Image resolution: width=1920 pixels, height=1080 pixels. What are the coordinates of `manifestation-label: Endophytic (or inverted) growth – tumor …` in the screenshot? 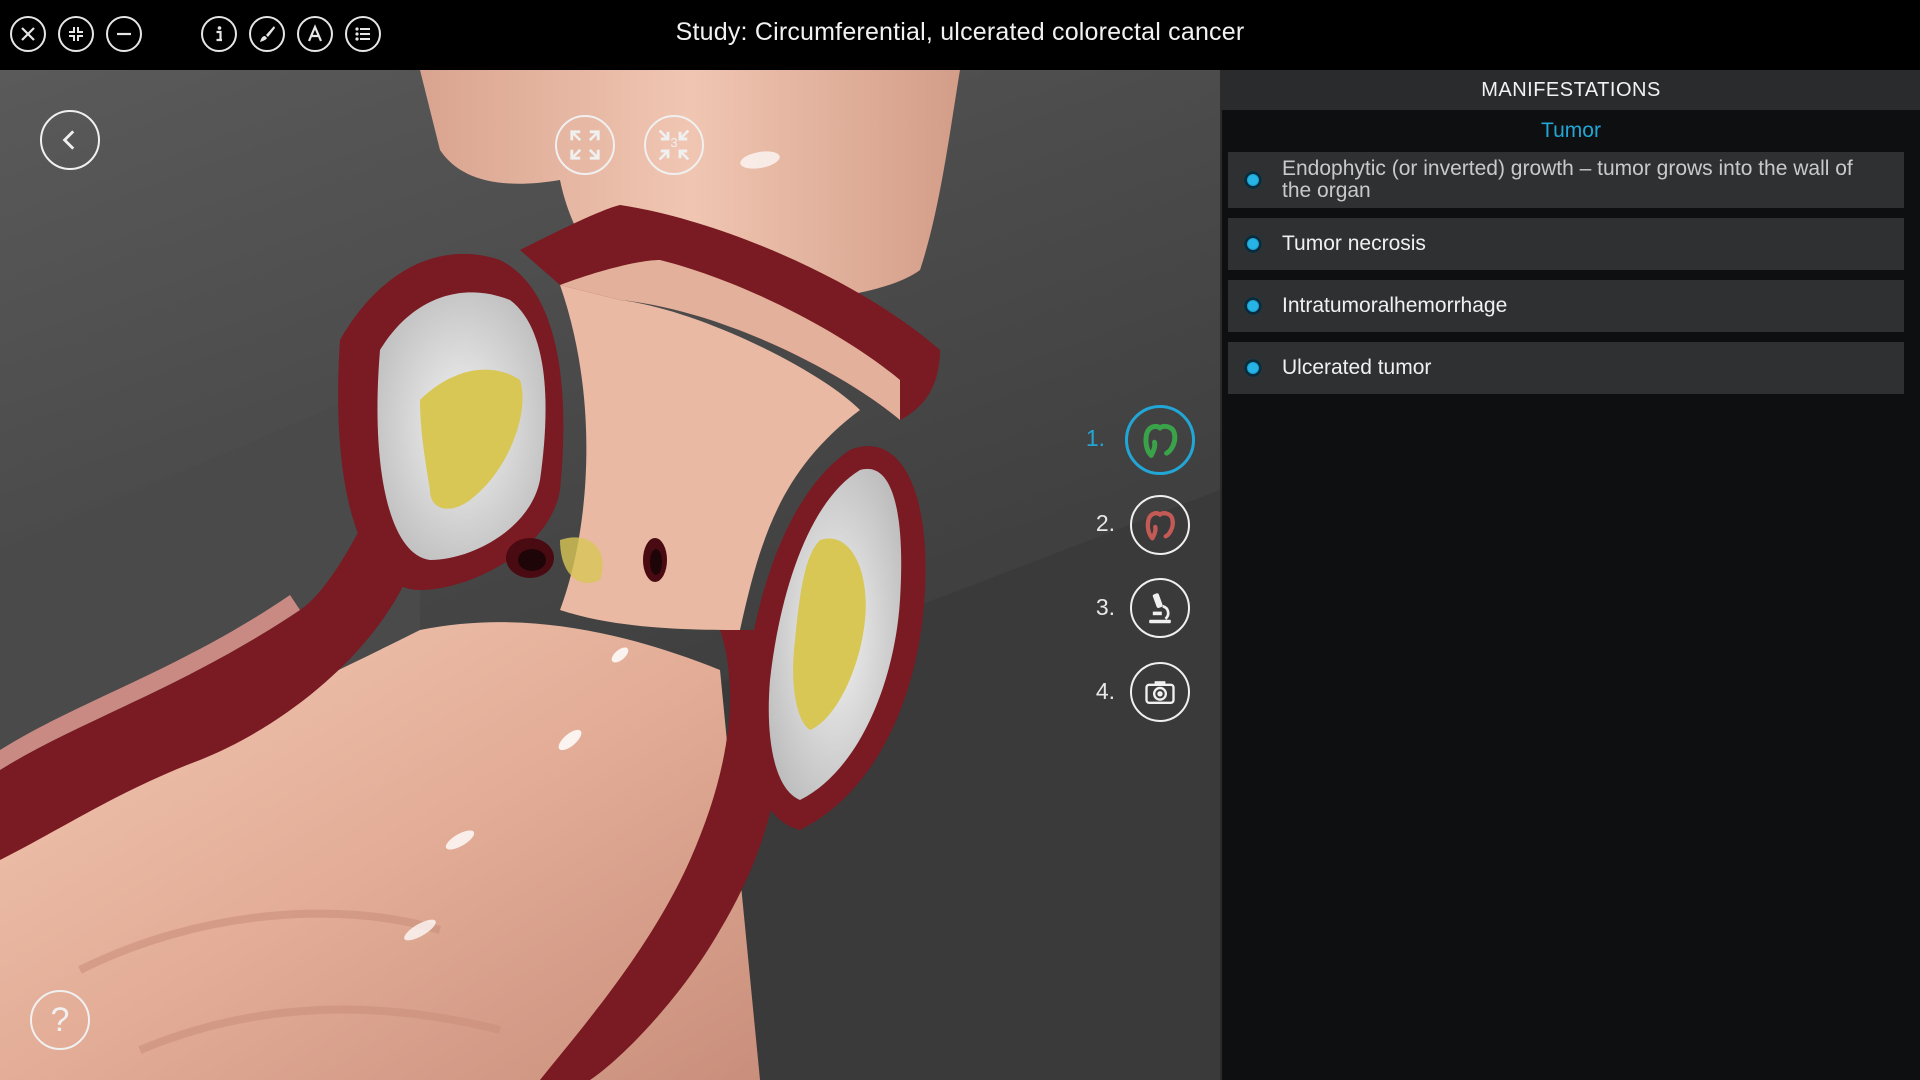 It's located at (1567, 179).